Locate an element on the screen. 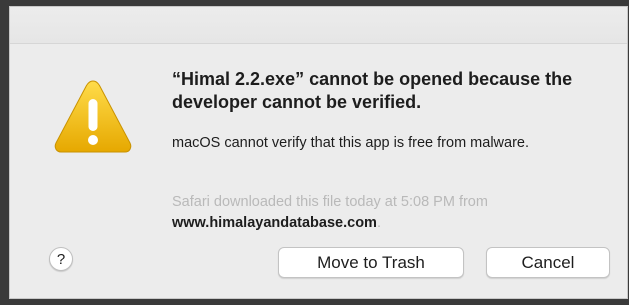 The height and width of the screenshot is (305, 629). help-button: ? is located at coordinates (61, 259).